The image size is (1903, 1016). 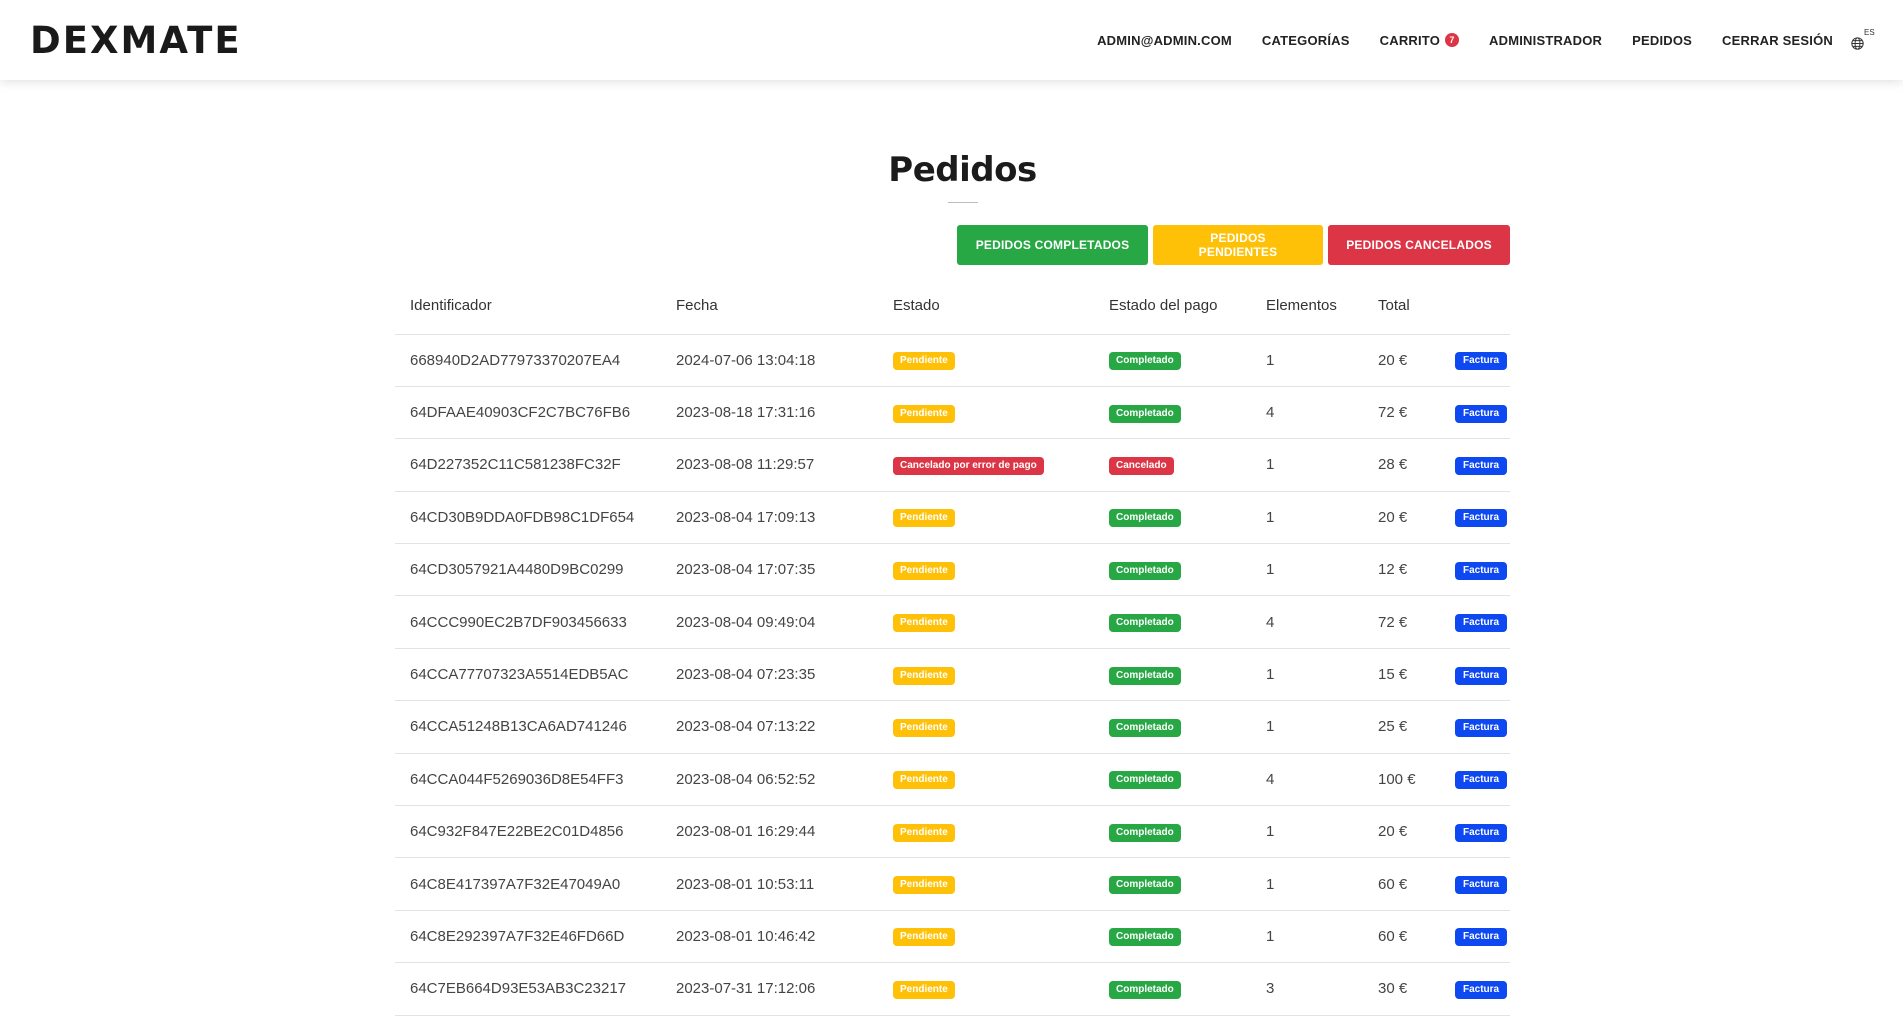 What do you see at coordinates (1869, 32) in the screenshot?
I see `language-code: ES` at bounding box center [1869, 32].